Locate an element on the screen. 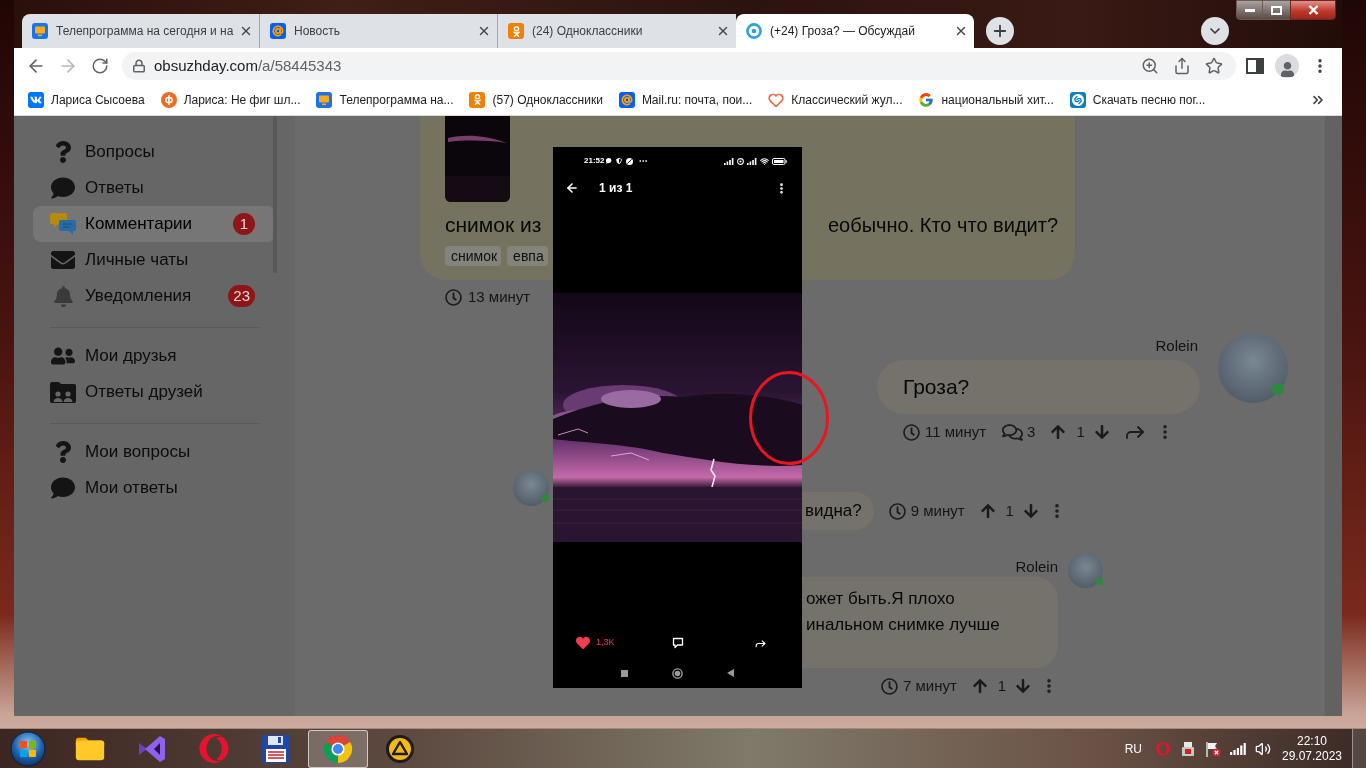  star-icon is located at coordinates (1214, 66).